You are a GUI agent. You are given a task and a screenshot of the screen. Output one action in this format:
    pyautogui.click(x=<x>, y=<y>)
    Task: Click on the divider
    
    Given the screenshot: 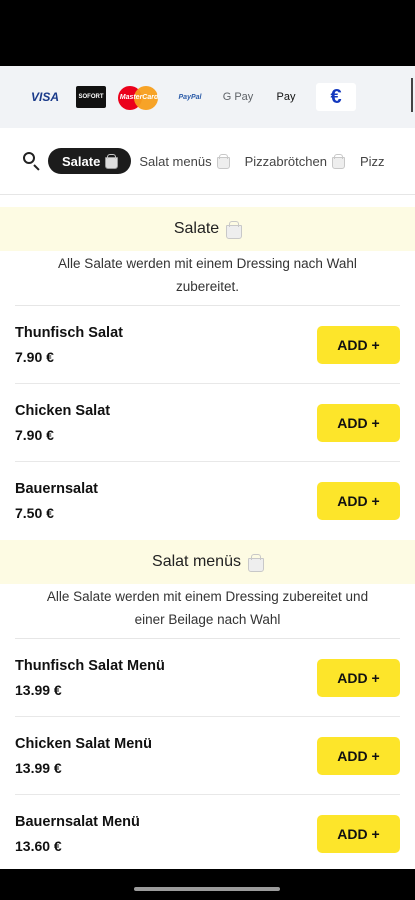 What is the action you would take?
    pyautogui.click(x=412, y=95)
    